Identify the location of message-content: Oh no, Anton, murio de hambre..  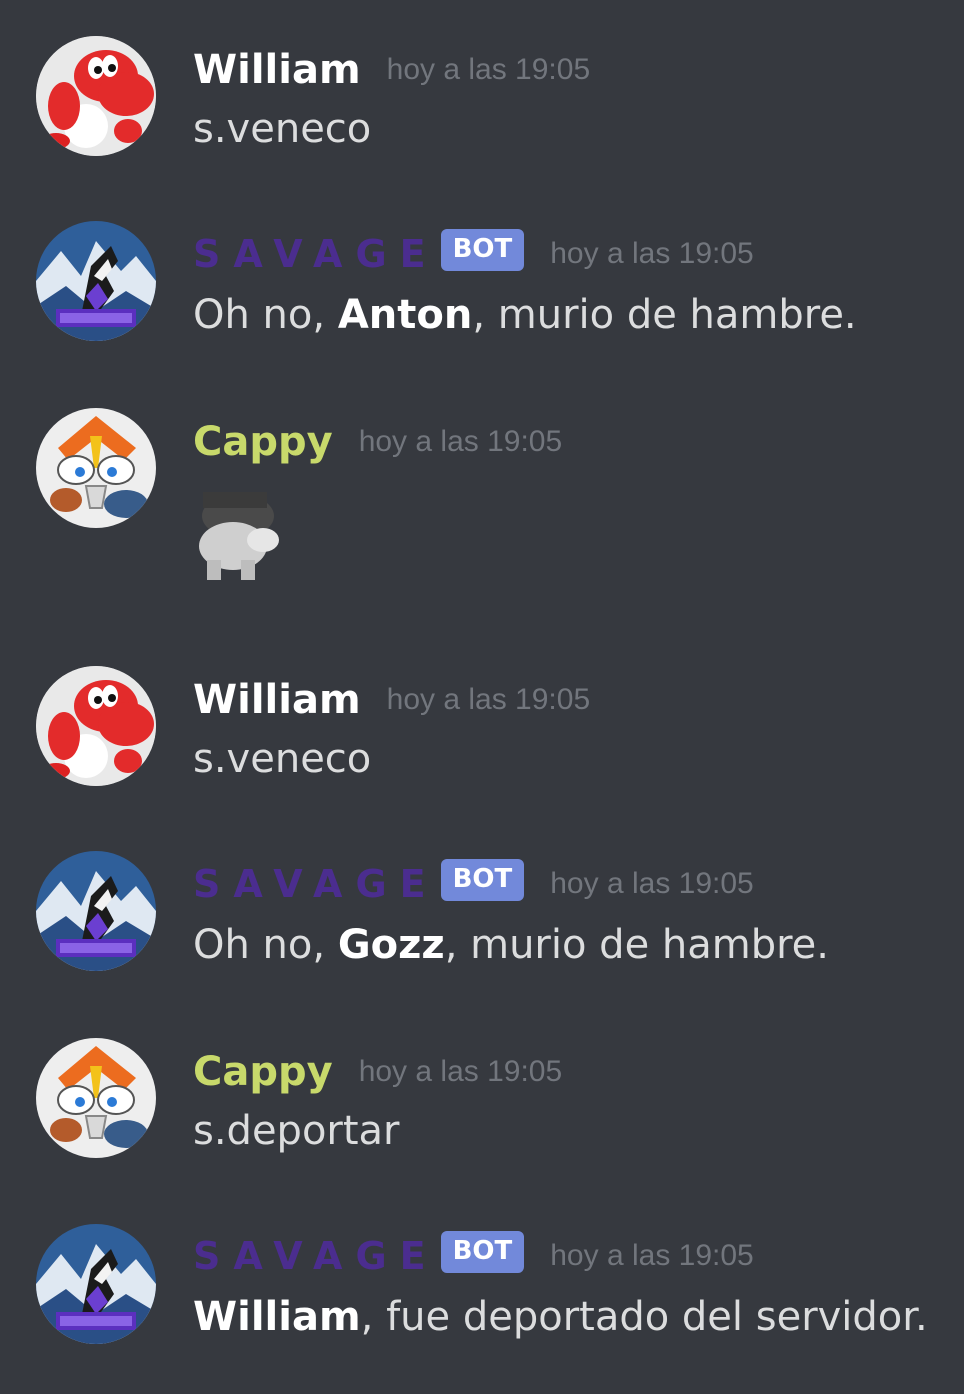
(525, 315).